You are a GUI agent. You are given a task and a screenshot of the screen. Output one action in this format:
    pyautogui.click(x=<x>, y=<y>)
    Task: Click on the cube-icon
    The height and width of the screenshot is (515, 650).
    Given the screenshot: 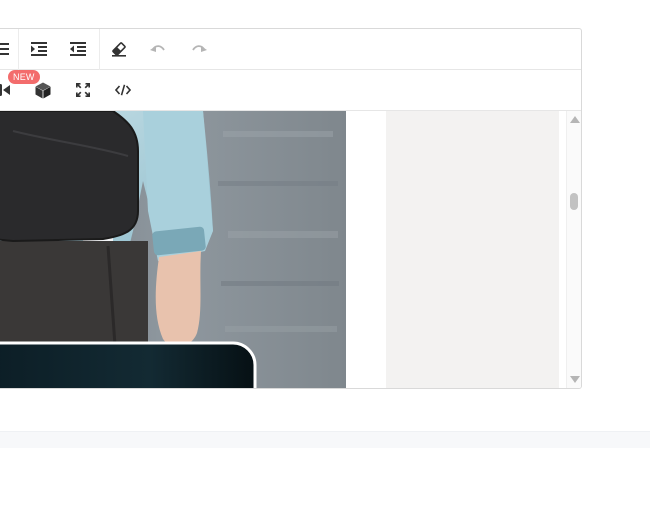 What is the action you would take?
    pyautogui.click(x=43, y=90)
    